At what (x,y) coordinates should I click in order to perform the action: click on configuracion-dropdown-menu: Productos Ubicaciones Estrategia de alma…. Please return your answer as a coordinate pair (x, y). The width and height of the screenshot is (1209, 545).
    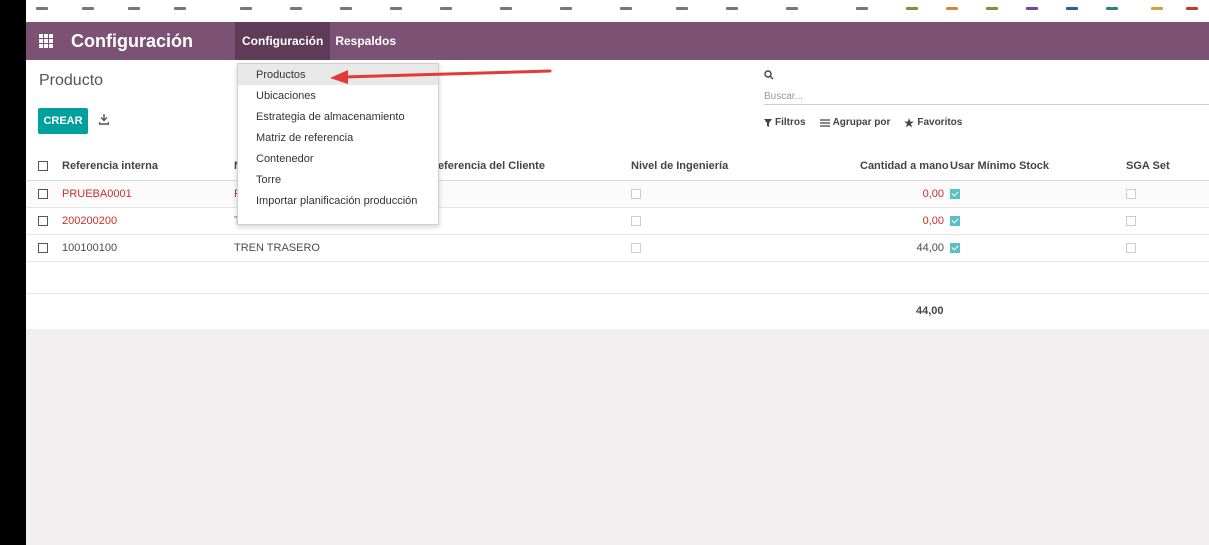
    Looking at the image, I should click on (338, 144).